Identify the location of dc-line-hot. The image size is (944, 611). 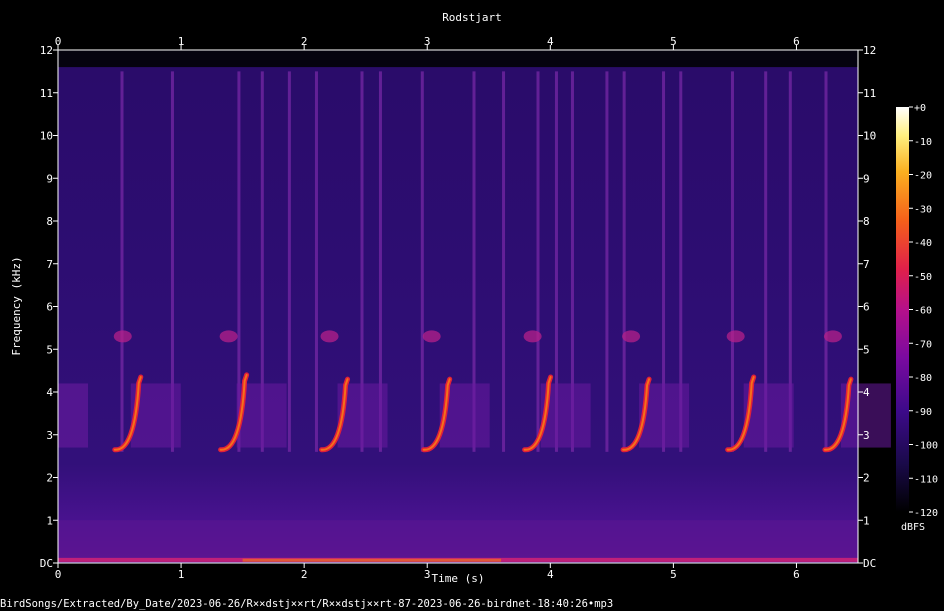
(372, 560).